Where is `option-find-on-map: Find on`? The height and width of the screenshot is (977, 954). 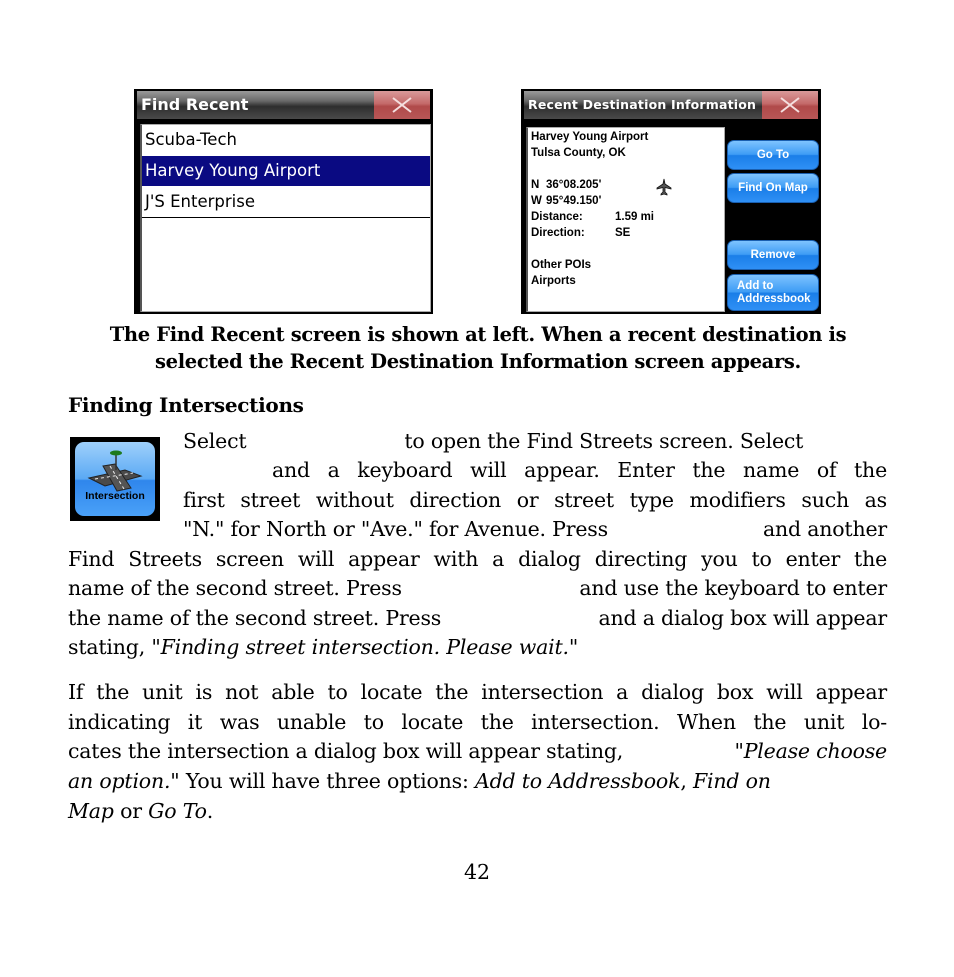 option-find-on-map: Find on is located at coordinates (731, 781).